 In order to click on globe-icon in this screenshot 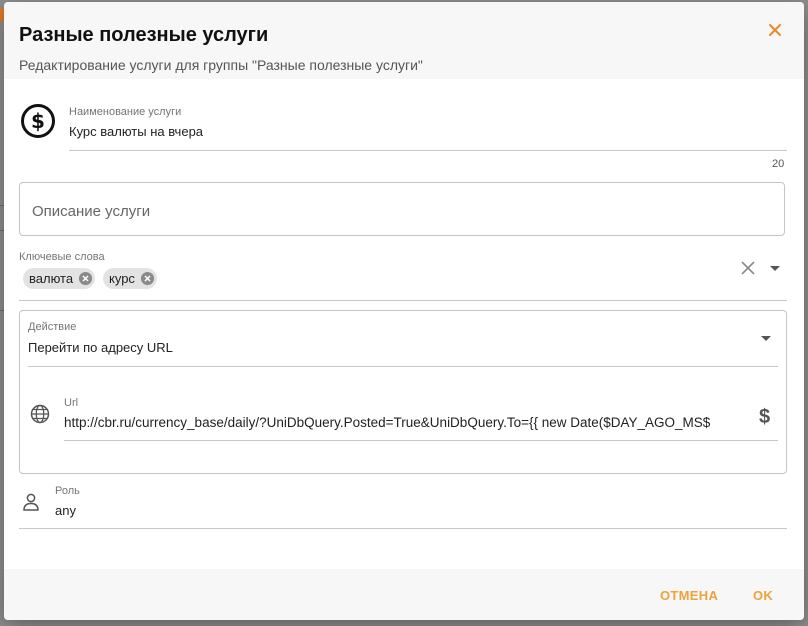, I will do `click(40, 414)`.